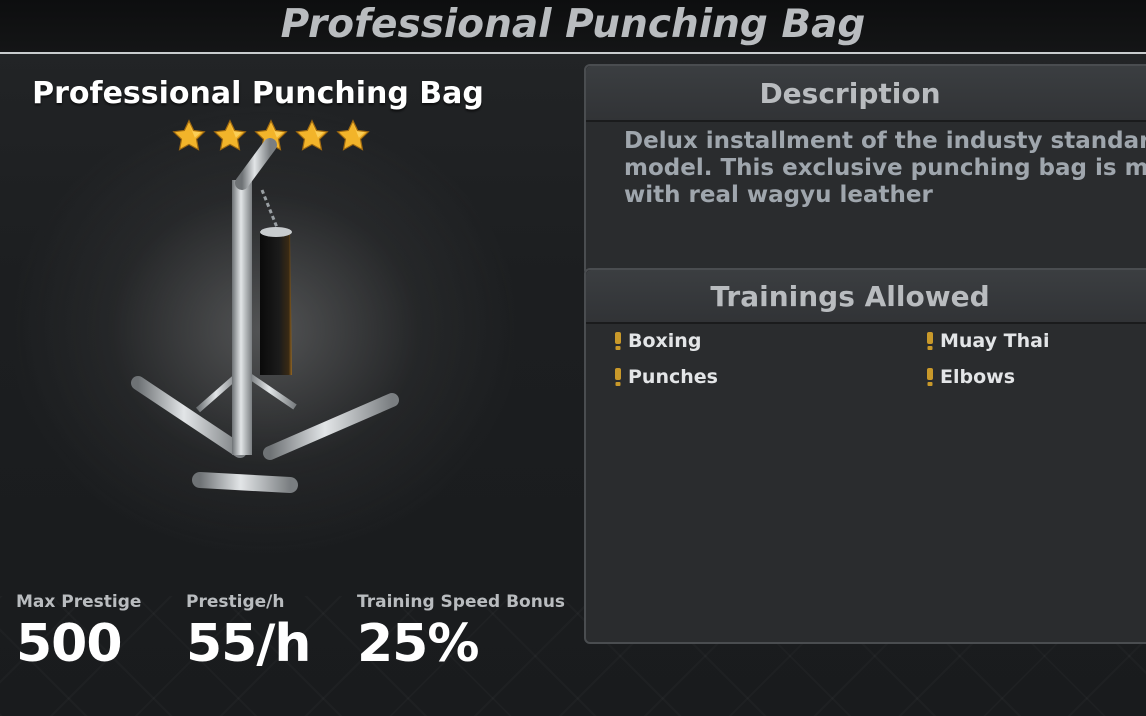 This screenshot has width=1146, height=716. I want to click on description-line: with real wagyu leather, so click(778, 195).